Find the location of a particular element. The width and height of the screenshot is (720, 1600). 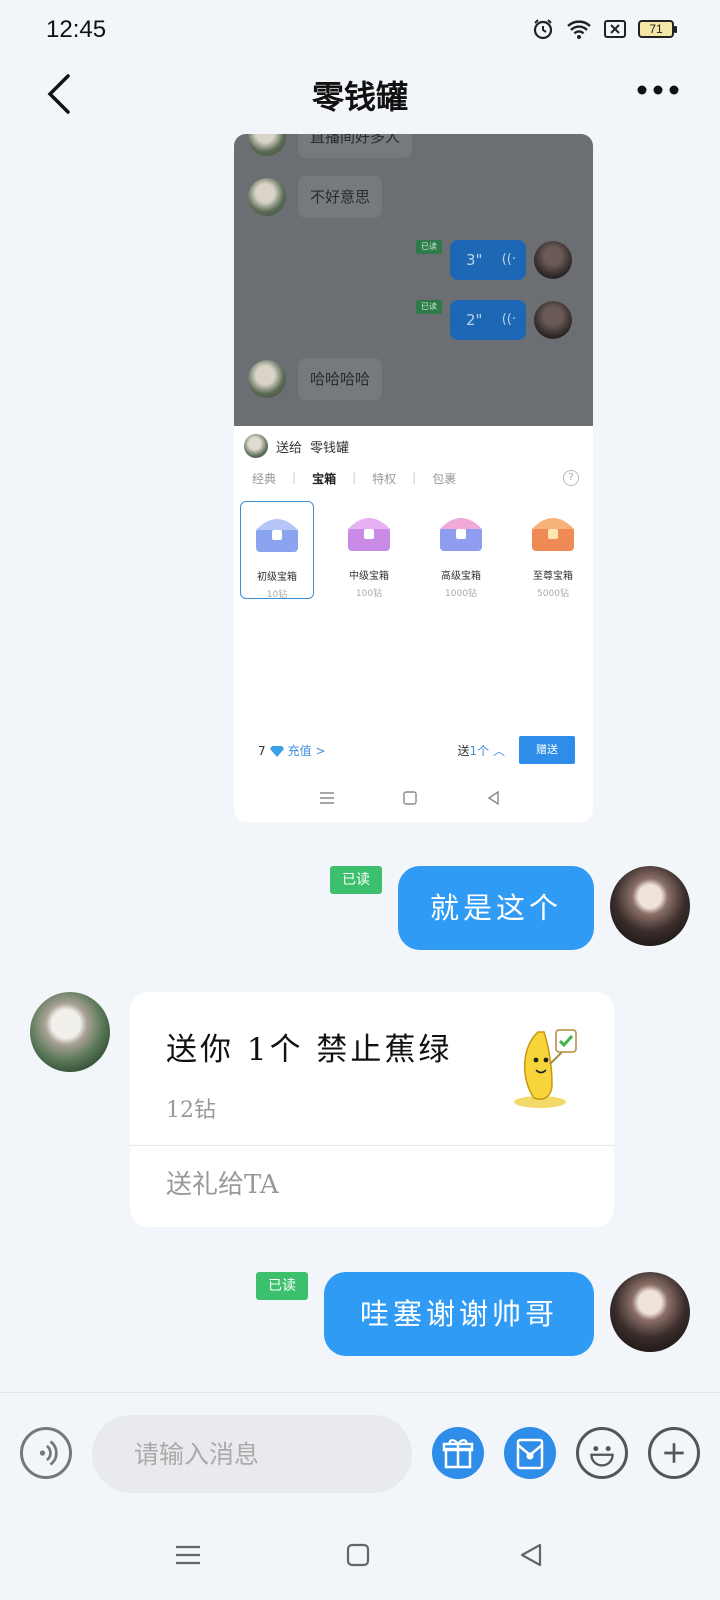

clock: 12:45 is located at coordinates (76, 29).